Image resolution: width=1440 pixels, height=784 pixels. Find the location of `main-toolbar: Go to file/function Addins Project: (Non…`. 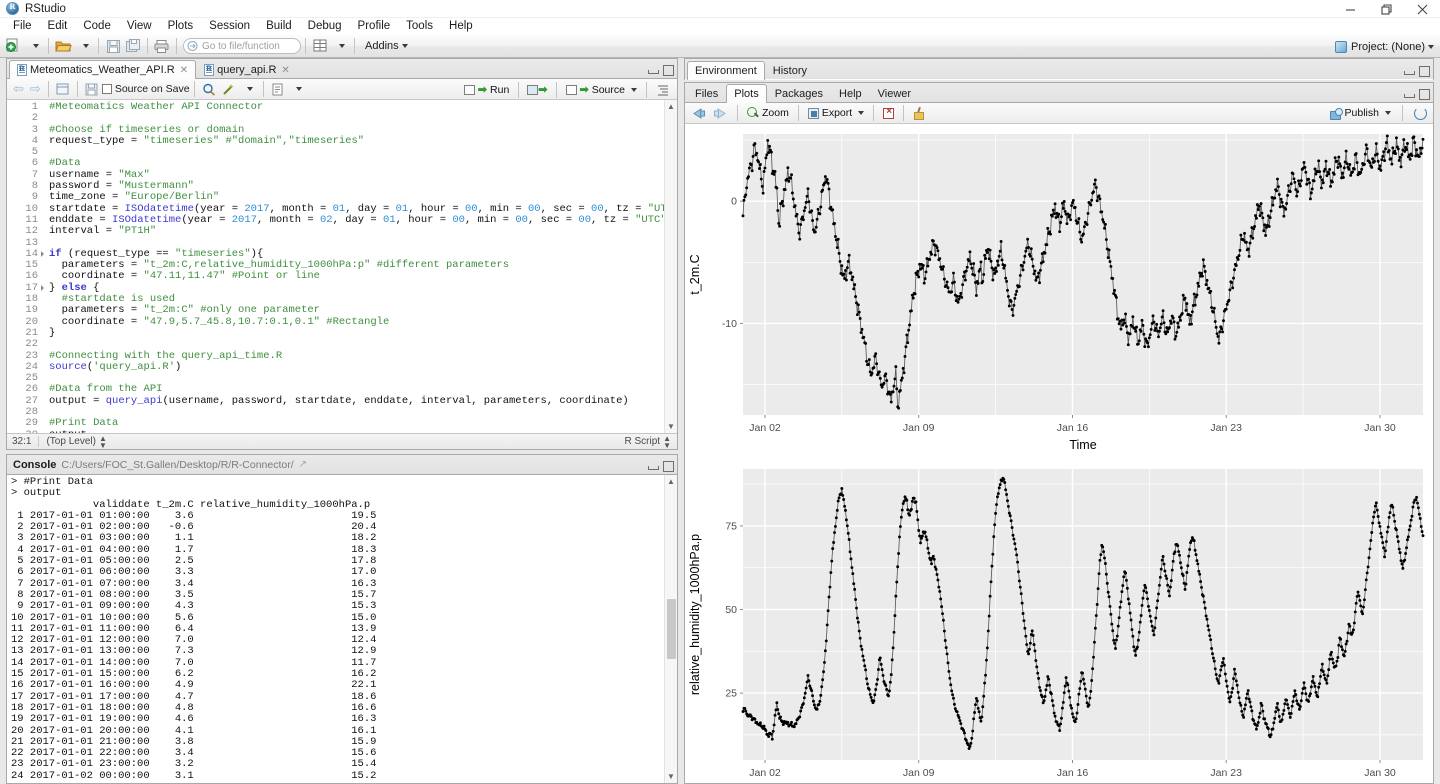

main-toolbar: Go to file/function Addins Project: (Non… is located at coordinates (720, 46).